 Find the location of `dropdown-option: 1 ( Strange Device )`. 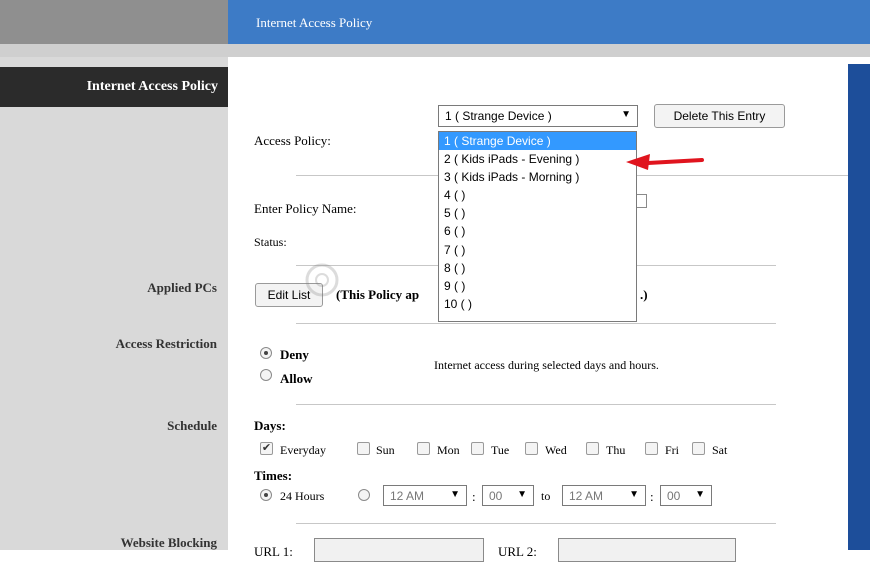

dropdown-option: 1 ( Strange Device ) is located at coordinates (537, 141).